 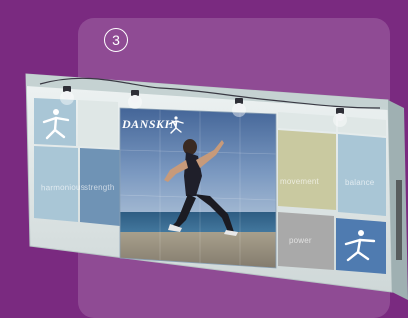 What do you see at coordinates (399, 220) in the screenshot?
I see `side-strip` at bounding box center [399, 220].